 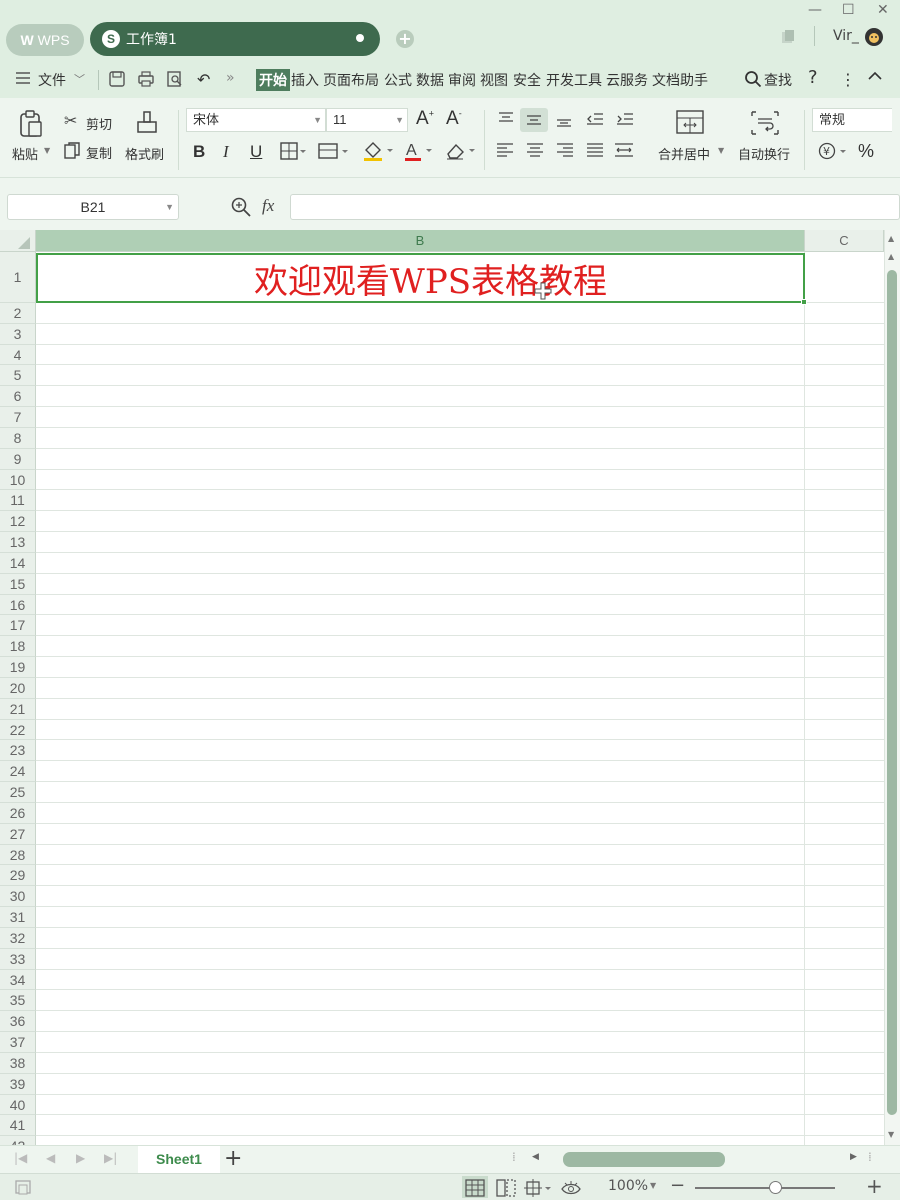 I want to click on fill-pattern-icon, so click(x=333, y=153).